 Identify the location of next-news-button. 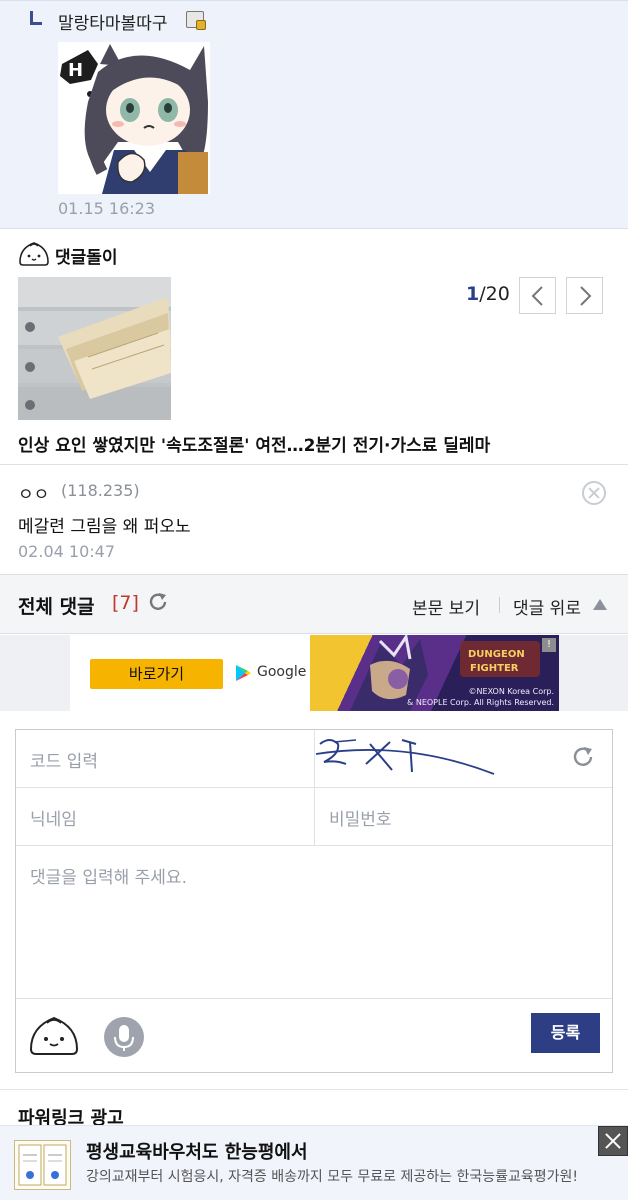
(584, 295).